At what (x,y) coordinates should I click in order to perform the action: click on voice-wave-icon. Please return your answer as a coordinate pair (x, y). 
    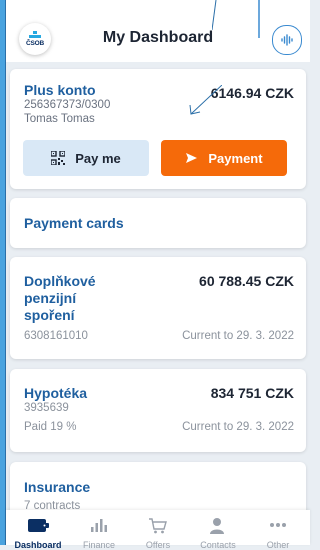
    Looking at the image, I should click on (287, 40).